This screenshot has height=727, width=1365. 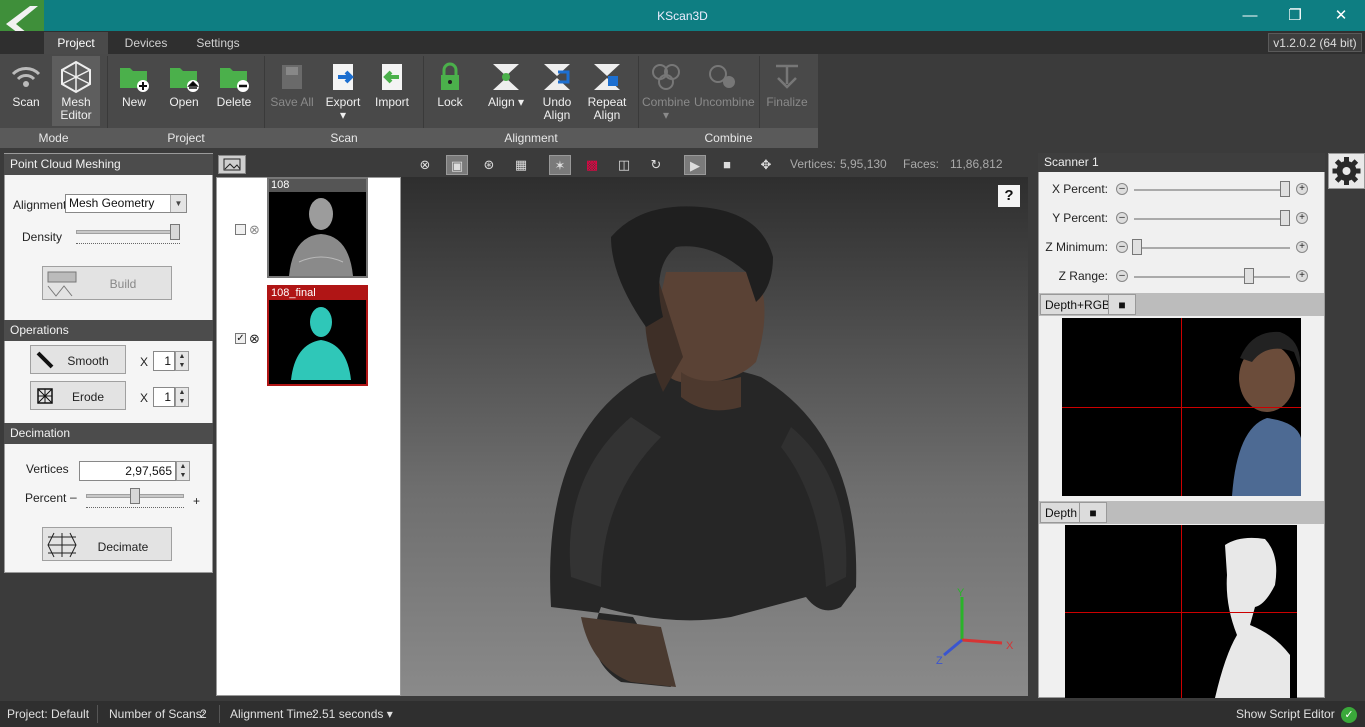 I want to click on stop-icon: ■, so click(x=727, y=165).